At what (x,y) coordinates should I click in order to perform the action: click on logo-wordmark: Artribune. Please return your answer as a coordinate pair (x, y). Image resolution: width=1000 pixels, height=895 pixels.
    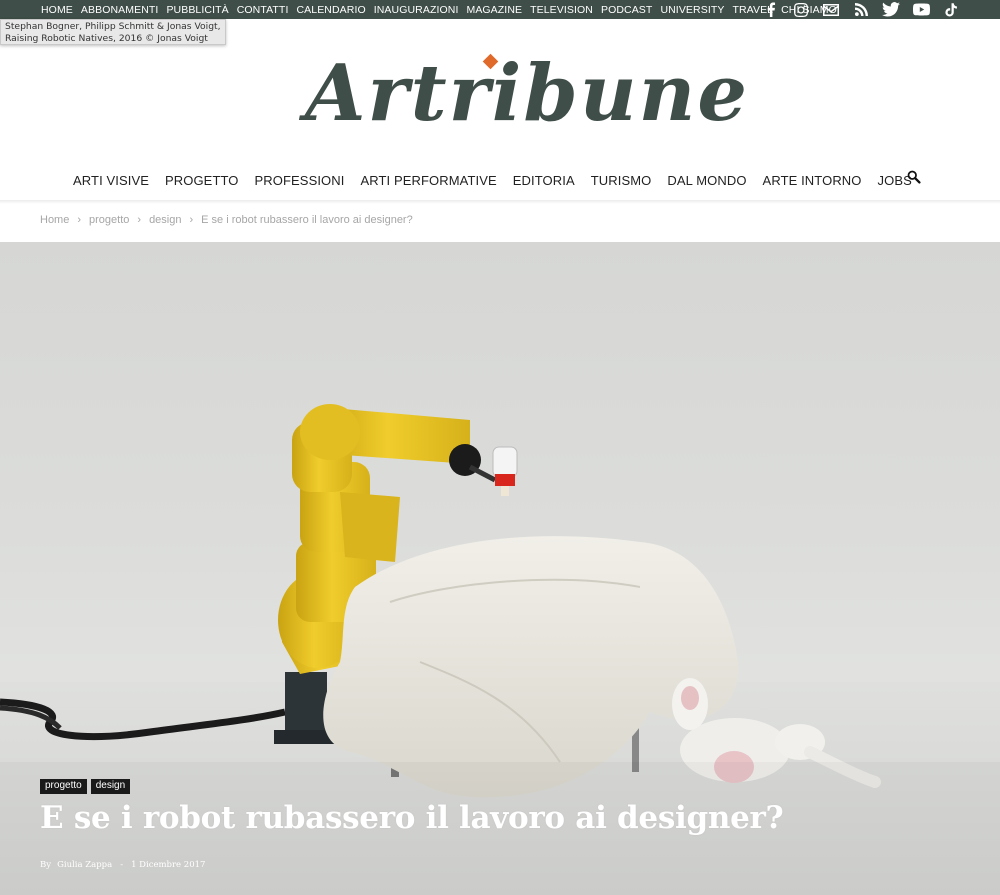
    Looking at the image, I should click on (527, 93).